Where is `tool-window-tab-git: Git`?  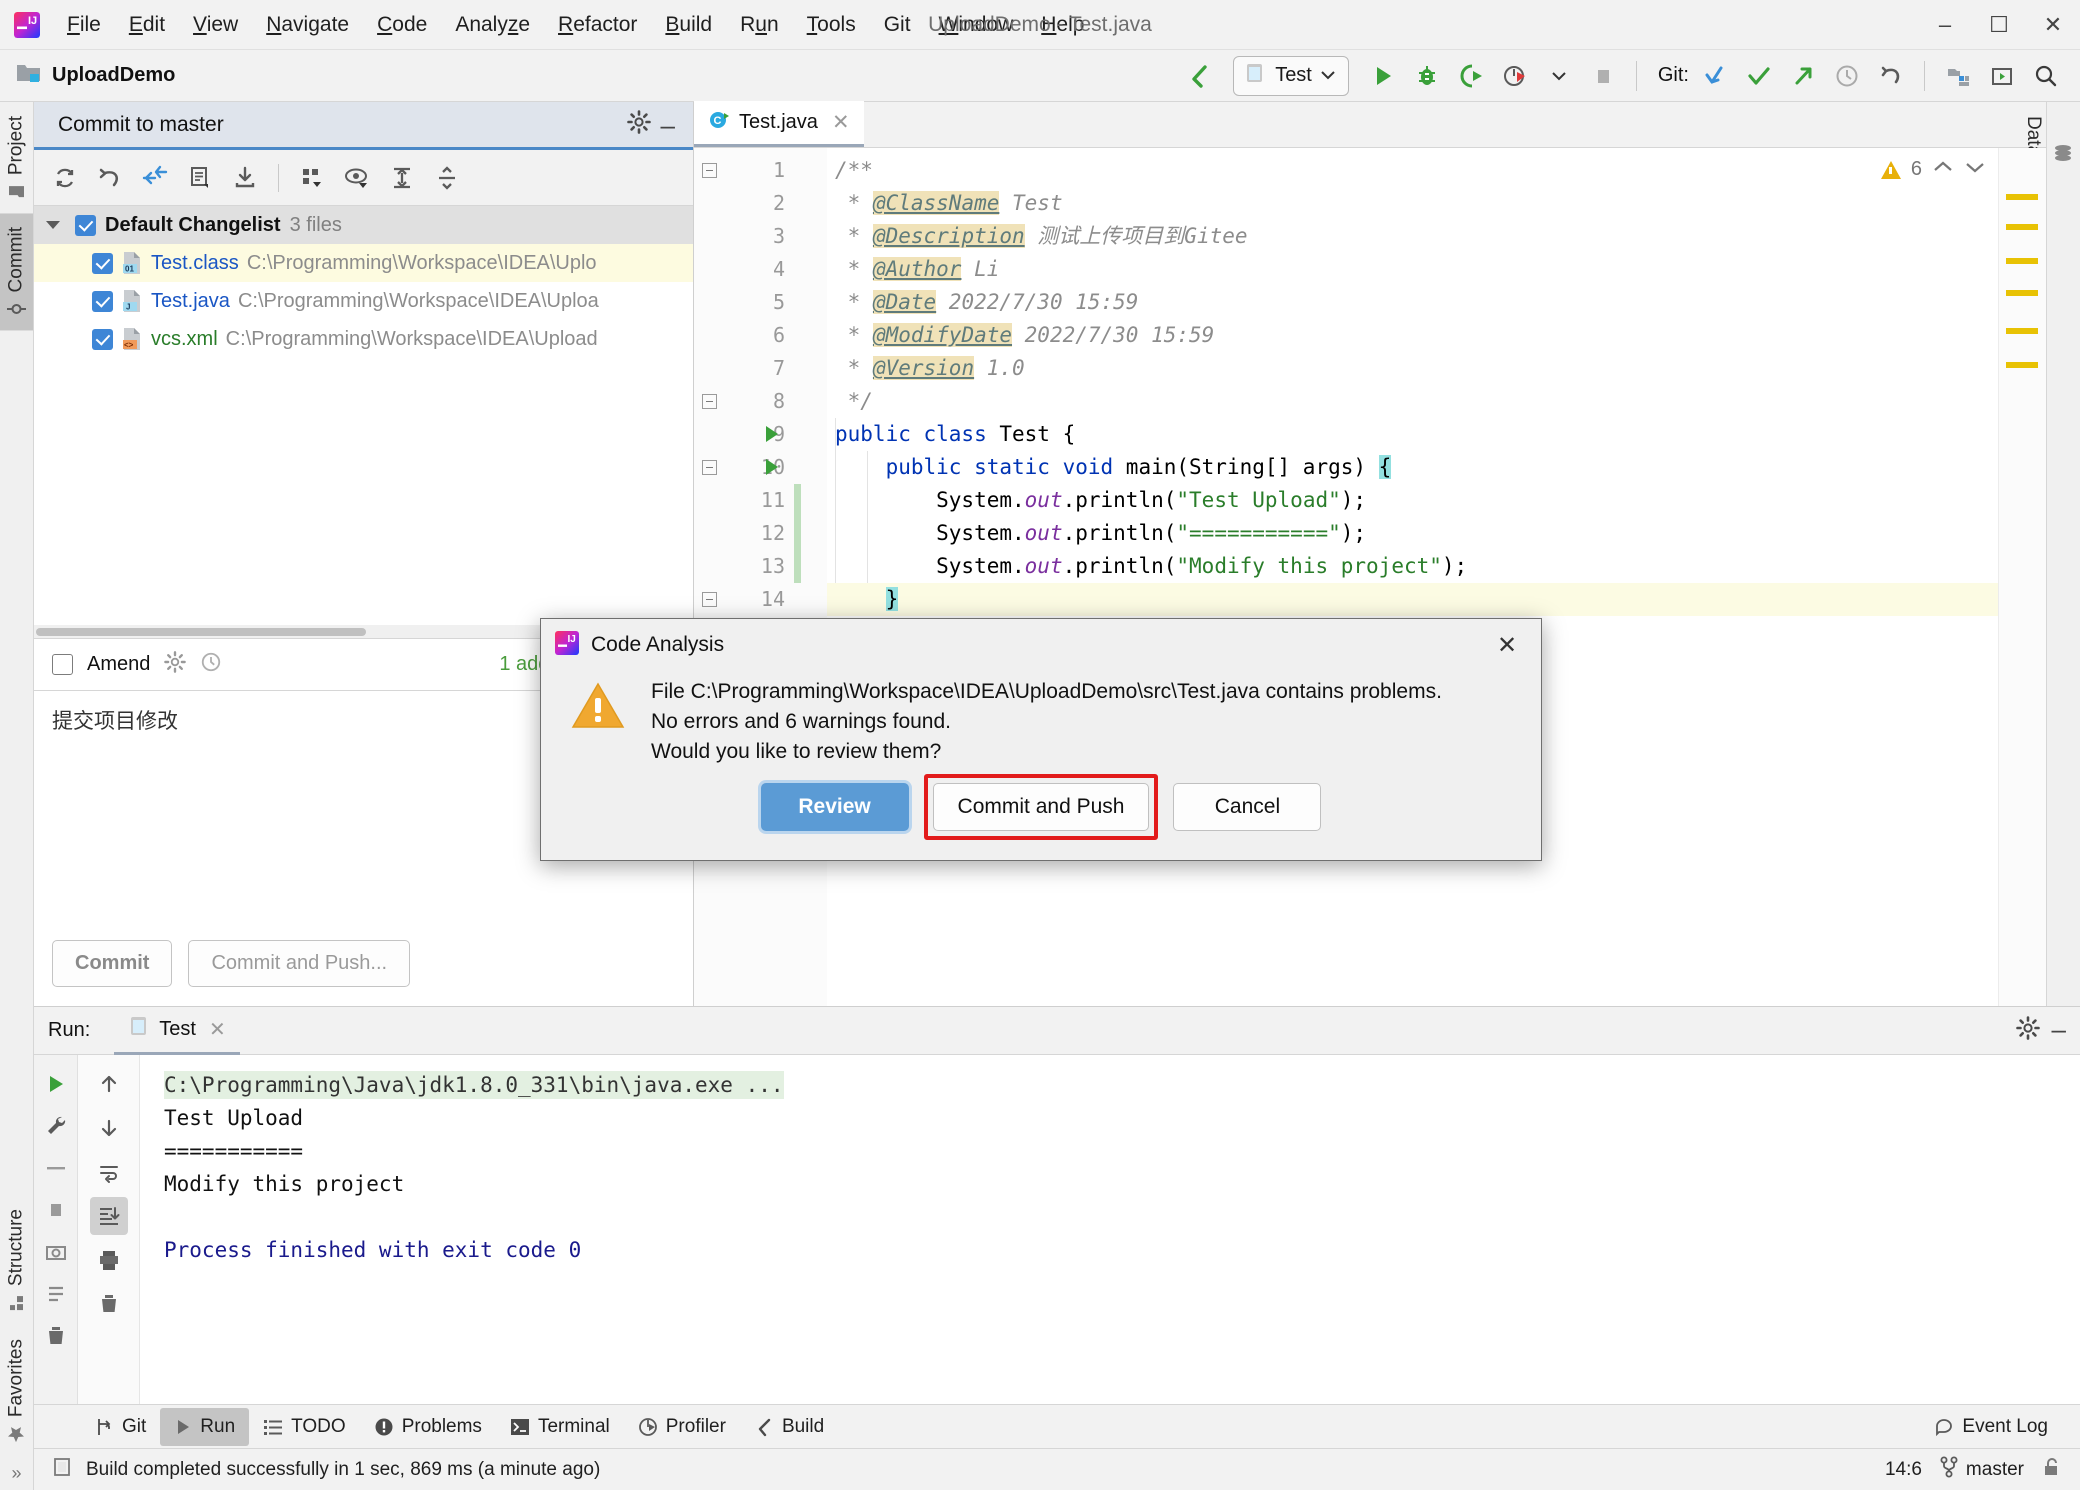
tool-window-tab-git: Git is located at coordinates (120, 1427).